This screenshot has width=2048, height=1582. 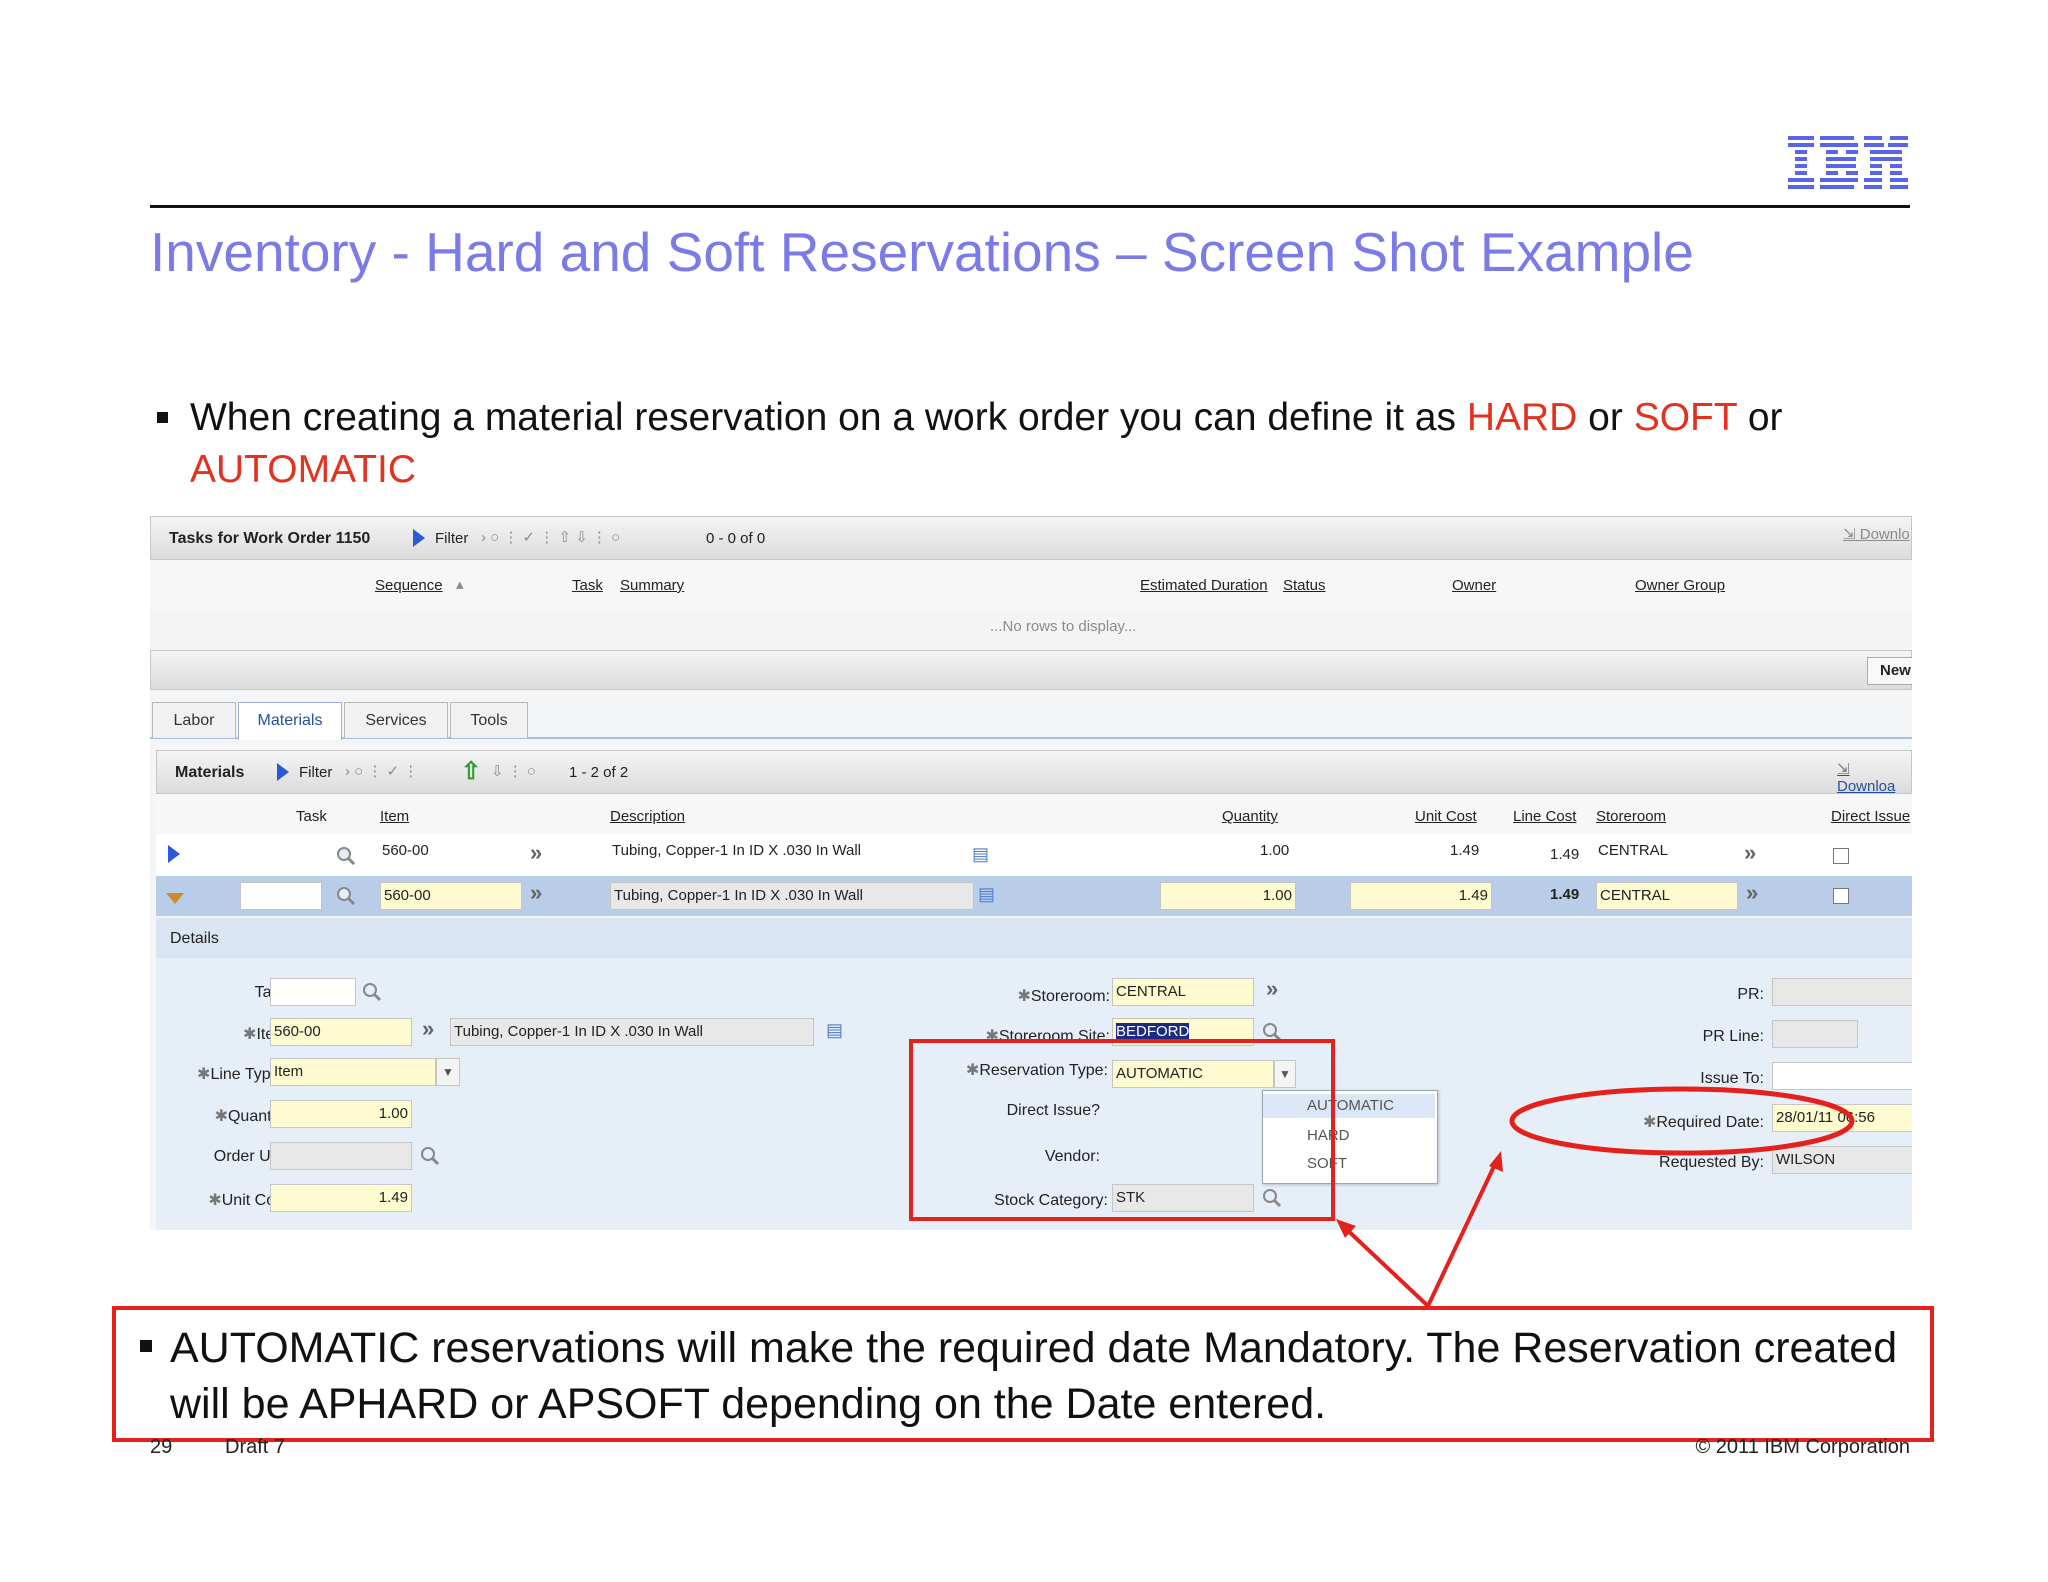 What do you see at coordinates (161, 1447) in the screenshot?
I see `page-number: 29` at bounding box center [161, 1447].